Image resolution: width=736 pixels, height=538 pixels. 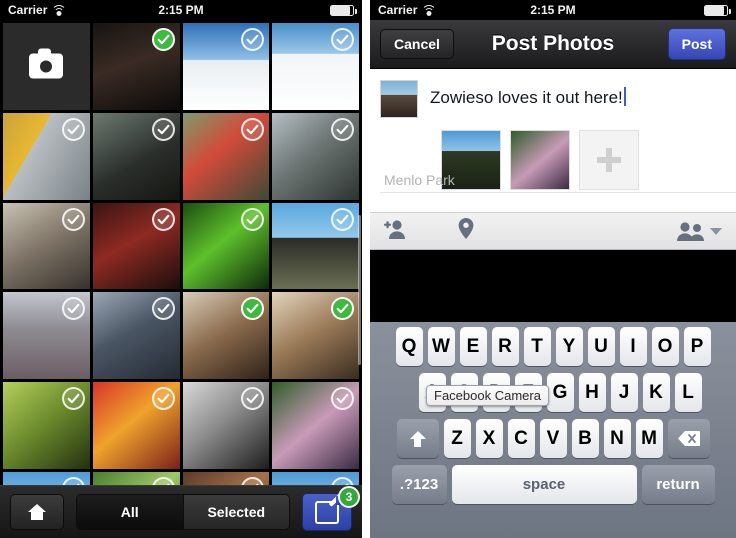 What do you see at coordinates (466, 231) in the screenshot?
I see `location-pin-icon` at bounding box center [466, 231].